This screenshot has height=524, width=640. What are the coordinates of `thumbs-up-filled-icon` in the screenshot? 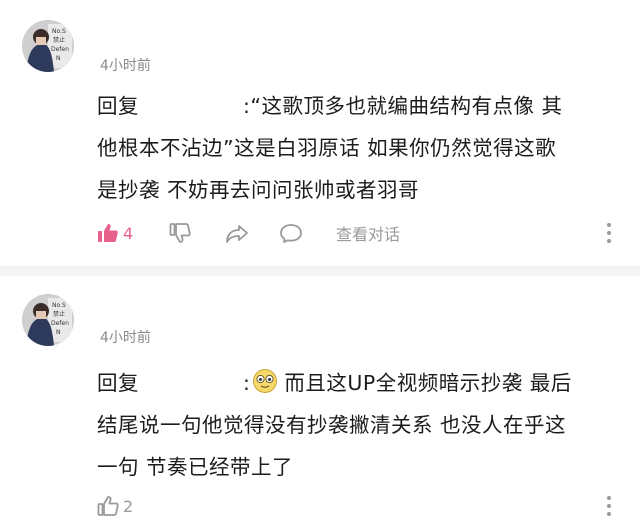 It's located at (108, 233).